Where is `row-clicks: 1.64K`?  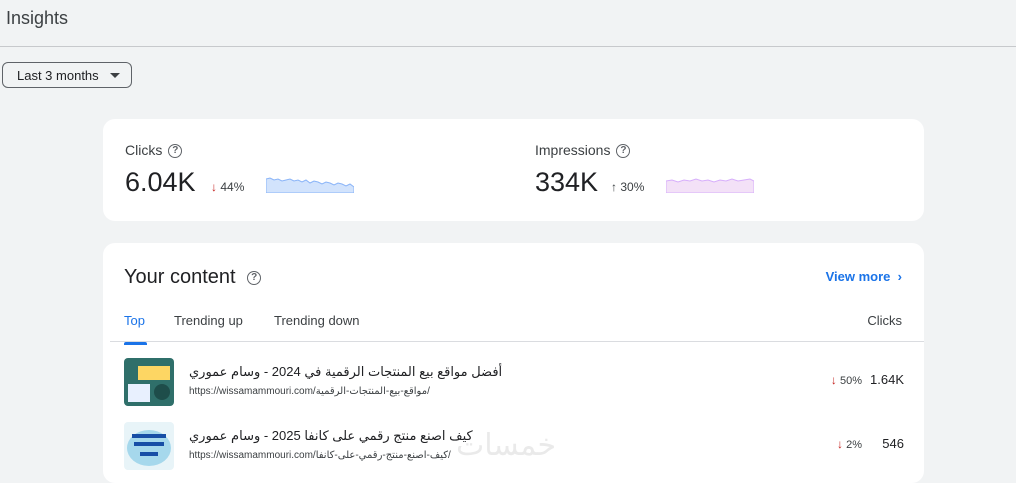
row-clicks: 1.64K is located at coordinates (887, 379).